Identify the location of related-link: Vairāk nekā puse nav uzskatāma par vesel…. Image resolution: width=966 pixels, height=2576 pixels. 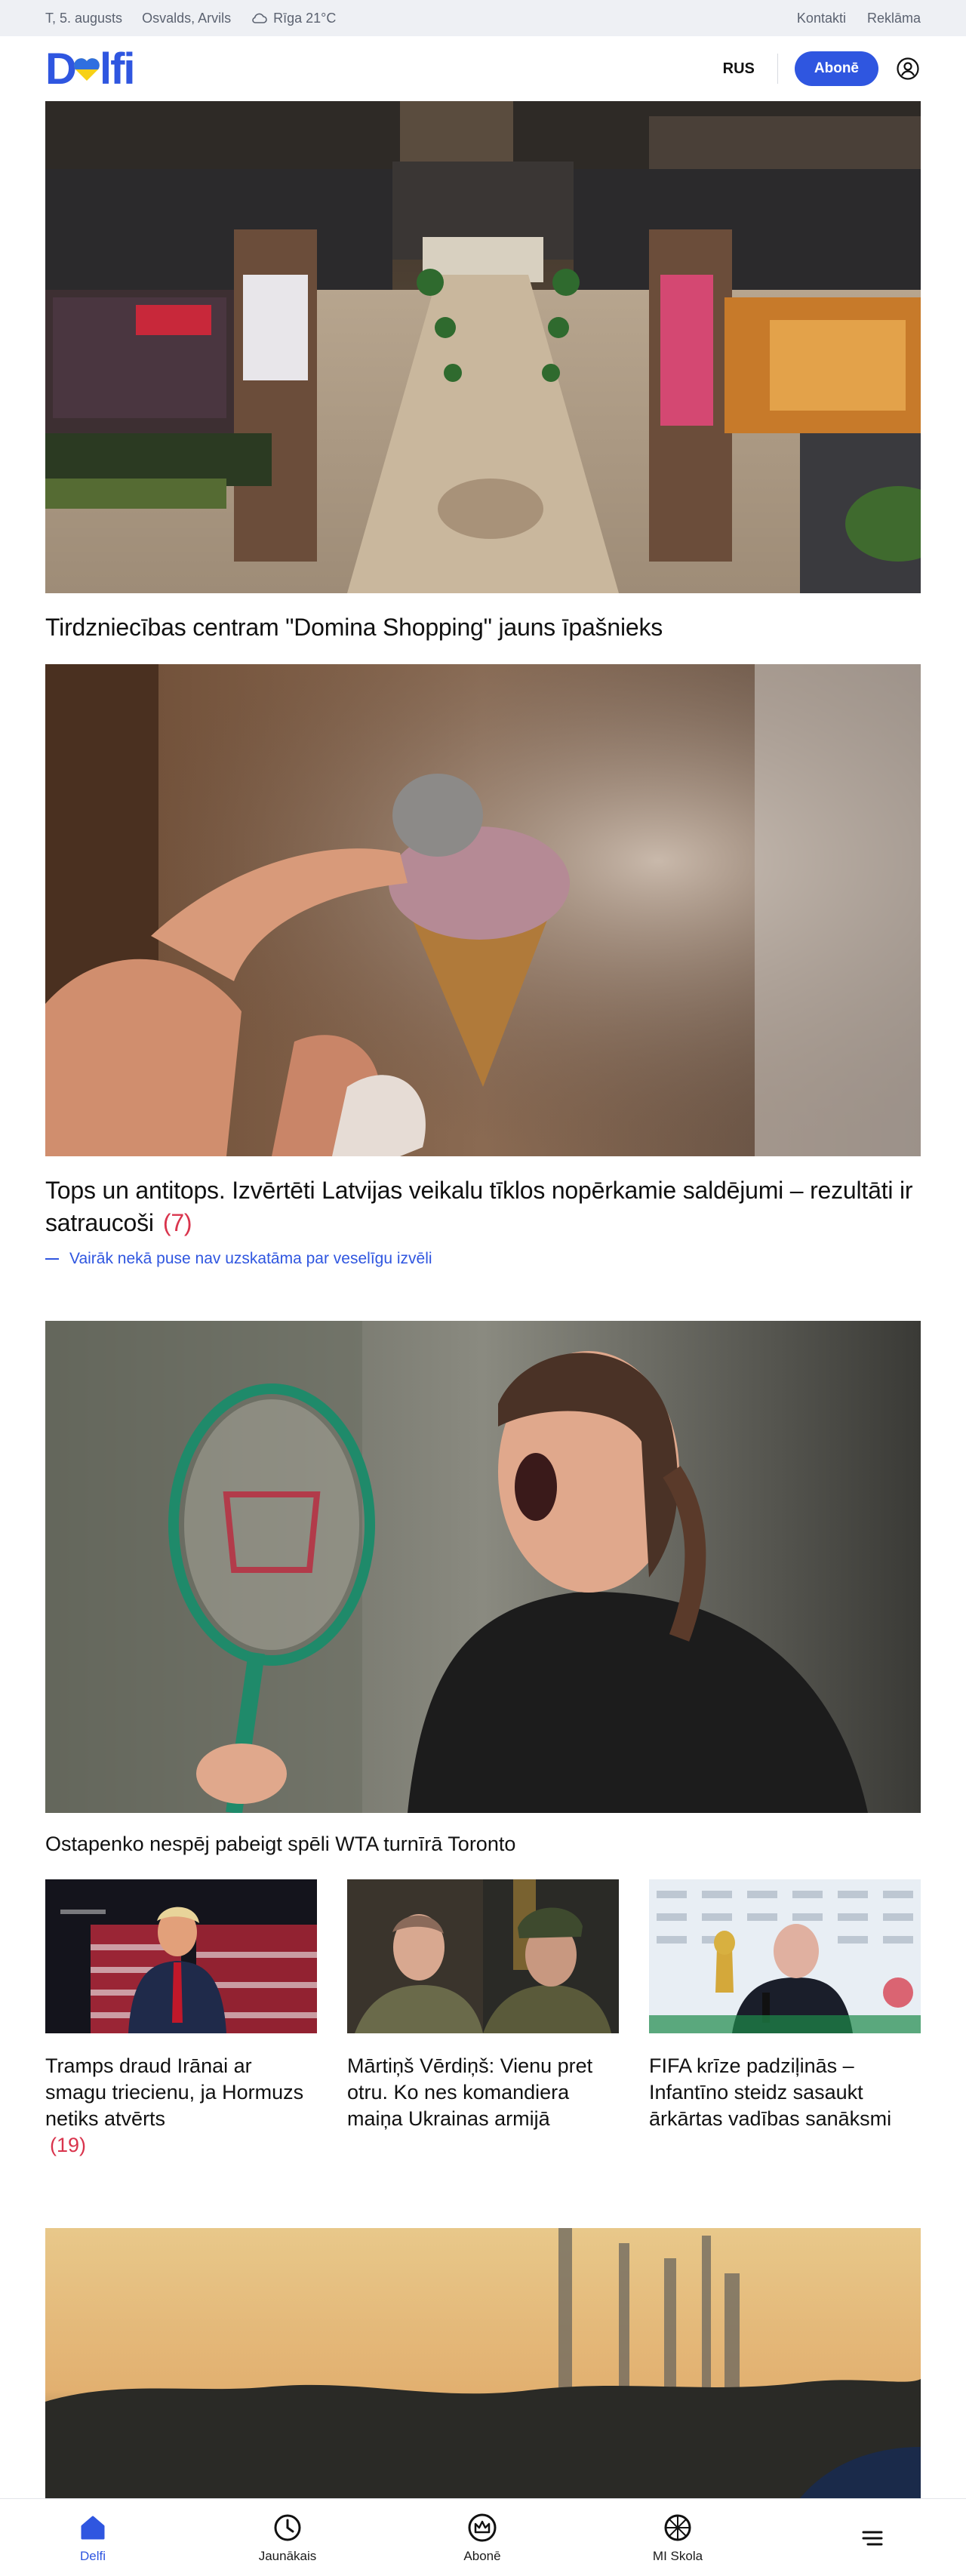
(238, 1259).